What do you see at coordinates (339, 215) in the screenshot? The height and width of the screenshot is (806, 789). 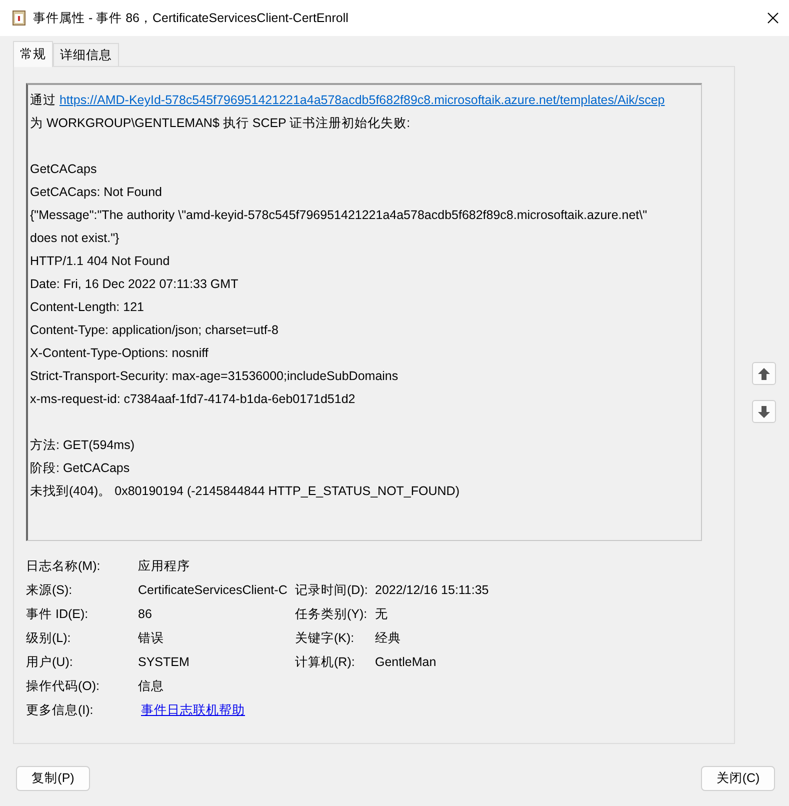 I see `description-line: {"Message":"The authority \"amd-keyid-578c545f796951421221a4a578acdb5f682f89c8.microsoftaik.azure.net\"` at bounding box center [339, 215].